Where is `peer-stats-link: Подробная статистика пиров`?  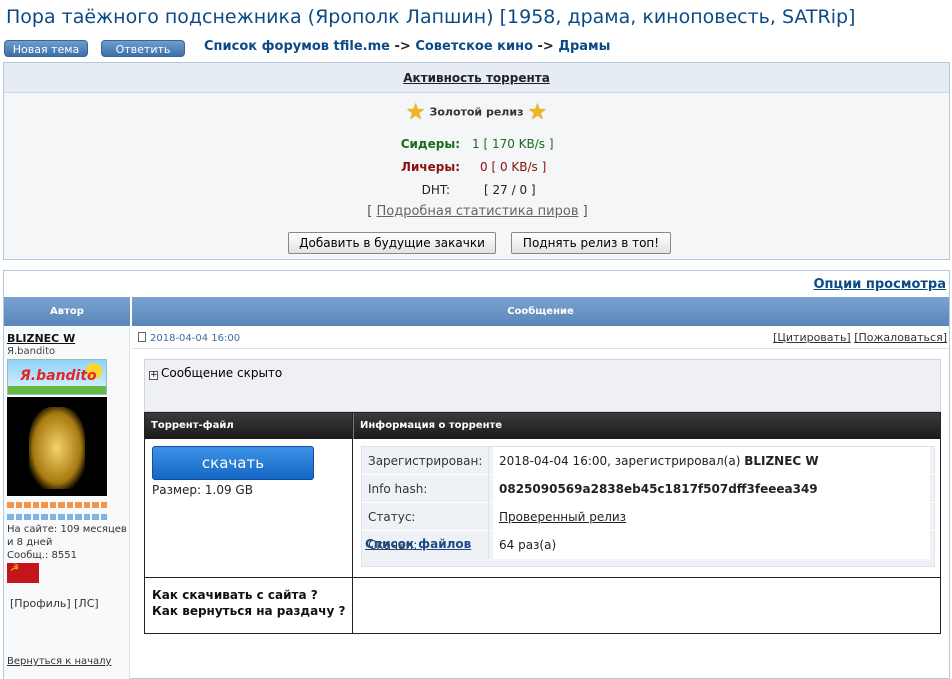 peer-stats-link: Подробная статистика пиров is located at coordinates (477, 211).